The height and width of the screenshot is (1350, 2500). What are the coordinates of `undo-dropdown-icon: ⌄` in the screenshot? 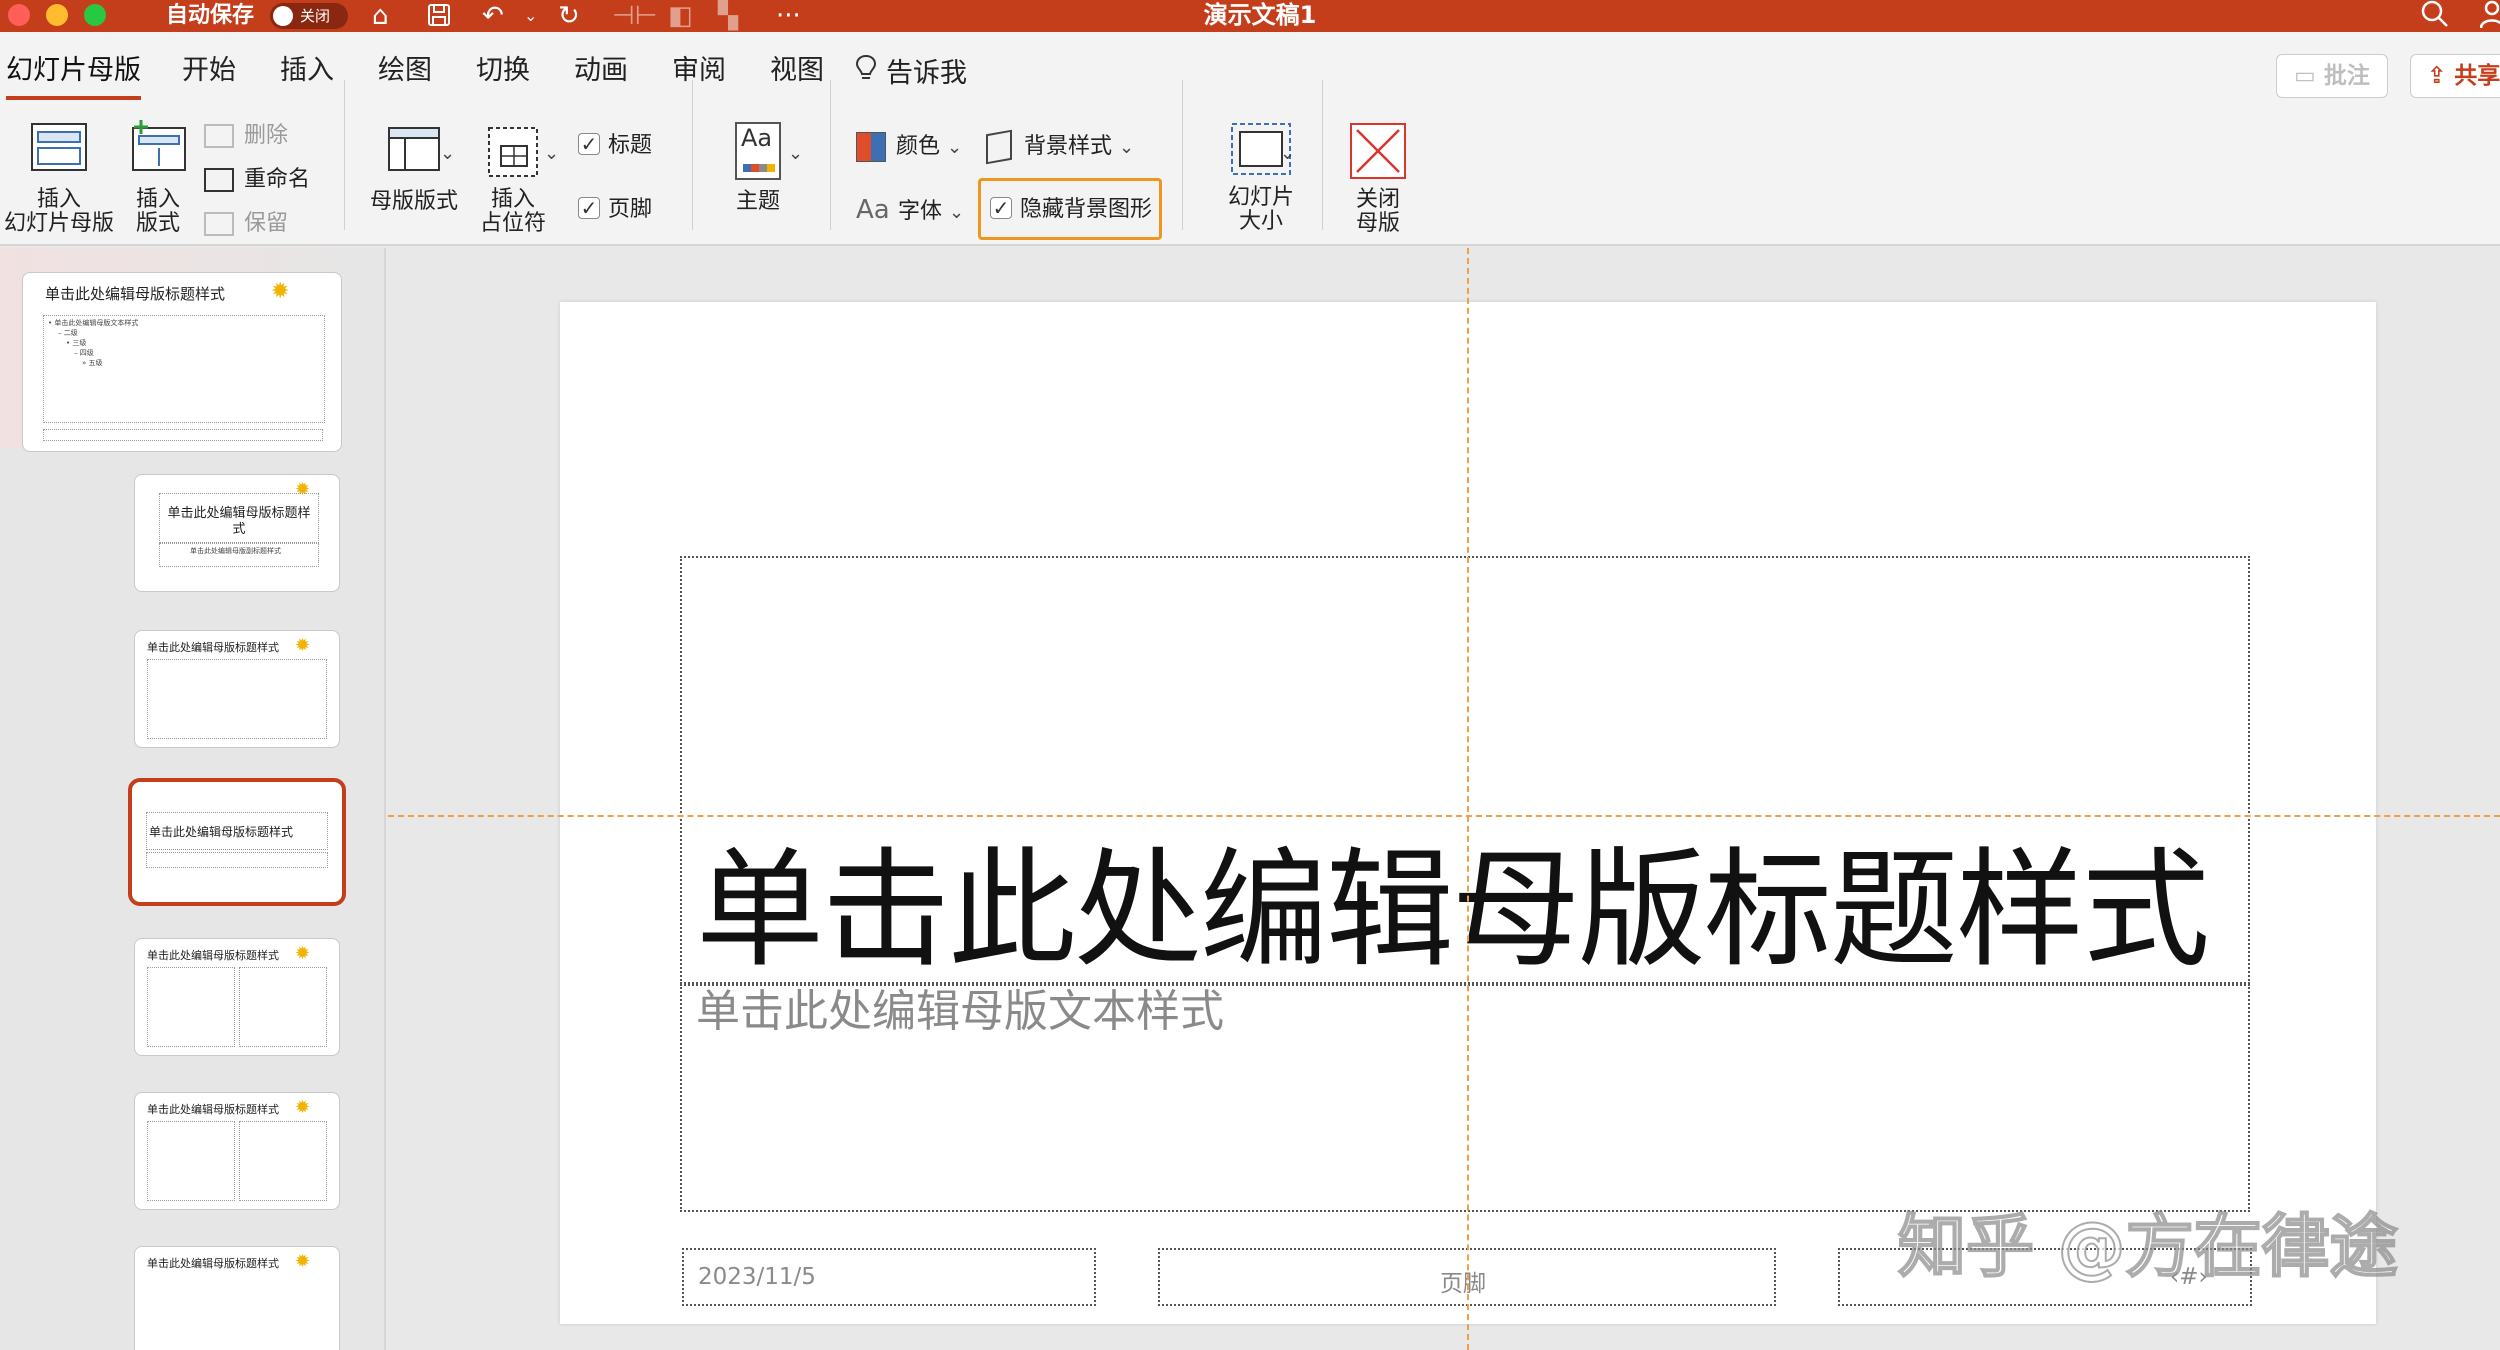 It's located at (530, 16).